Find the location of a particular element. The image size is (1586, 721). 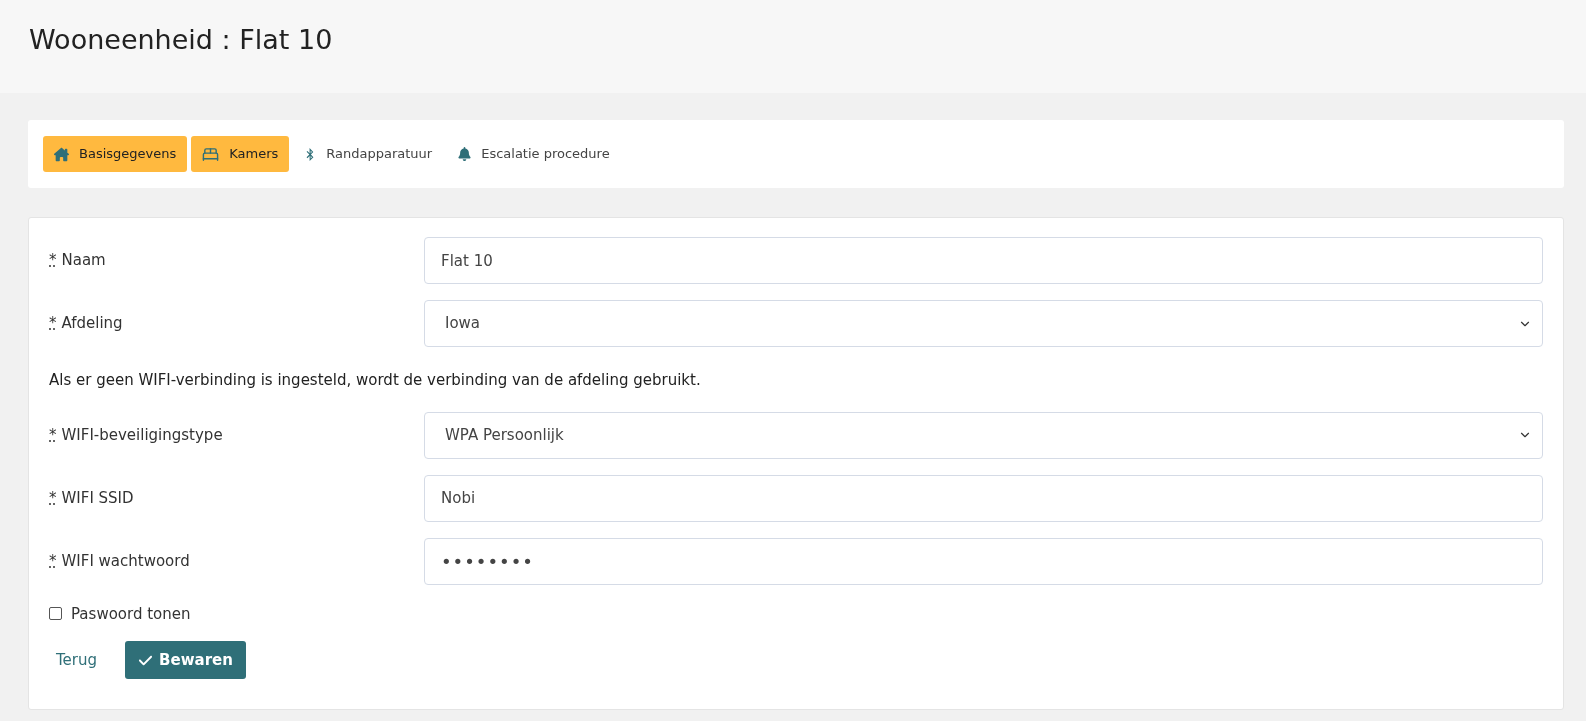

bed-icon is located at coordinates (211, 154).